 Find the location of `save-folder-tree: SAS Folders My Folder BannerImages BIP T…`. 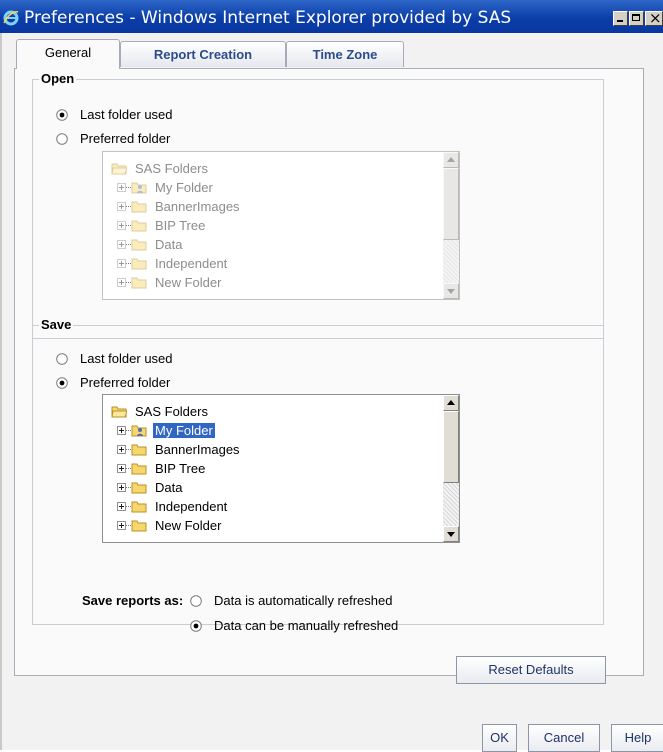

save-folder-tree: SAS Folders My Folder BannerImages BIP T… is located at coordinates (281, 468).